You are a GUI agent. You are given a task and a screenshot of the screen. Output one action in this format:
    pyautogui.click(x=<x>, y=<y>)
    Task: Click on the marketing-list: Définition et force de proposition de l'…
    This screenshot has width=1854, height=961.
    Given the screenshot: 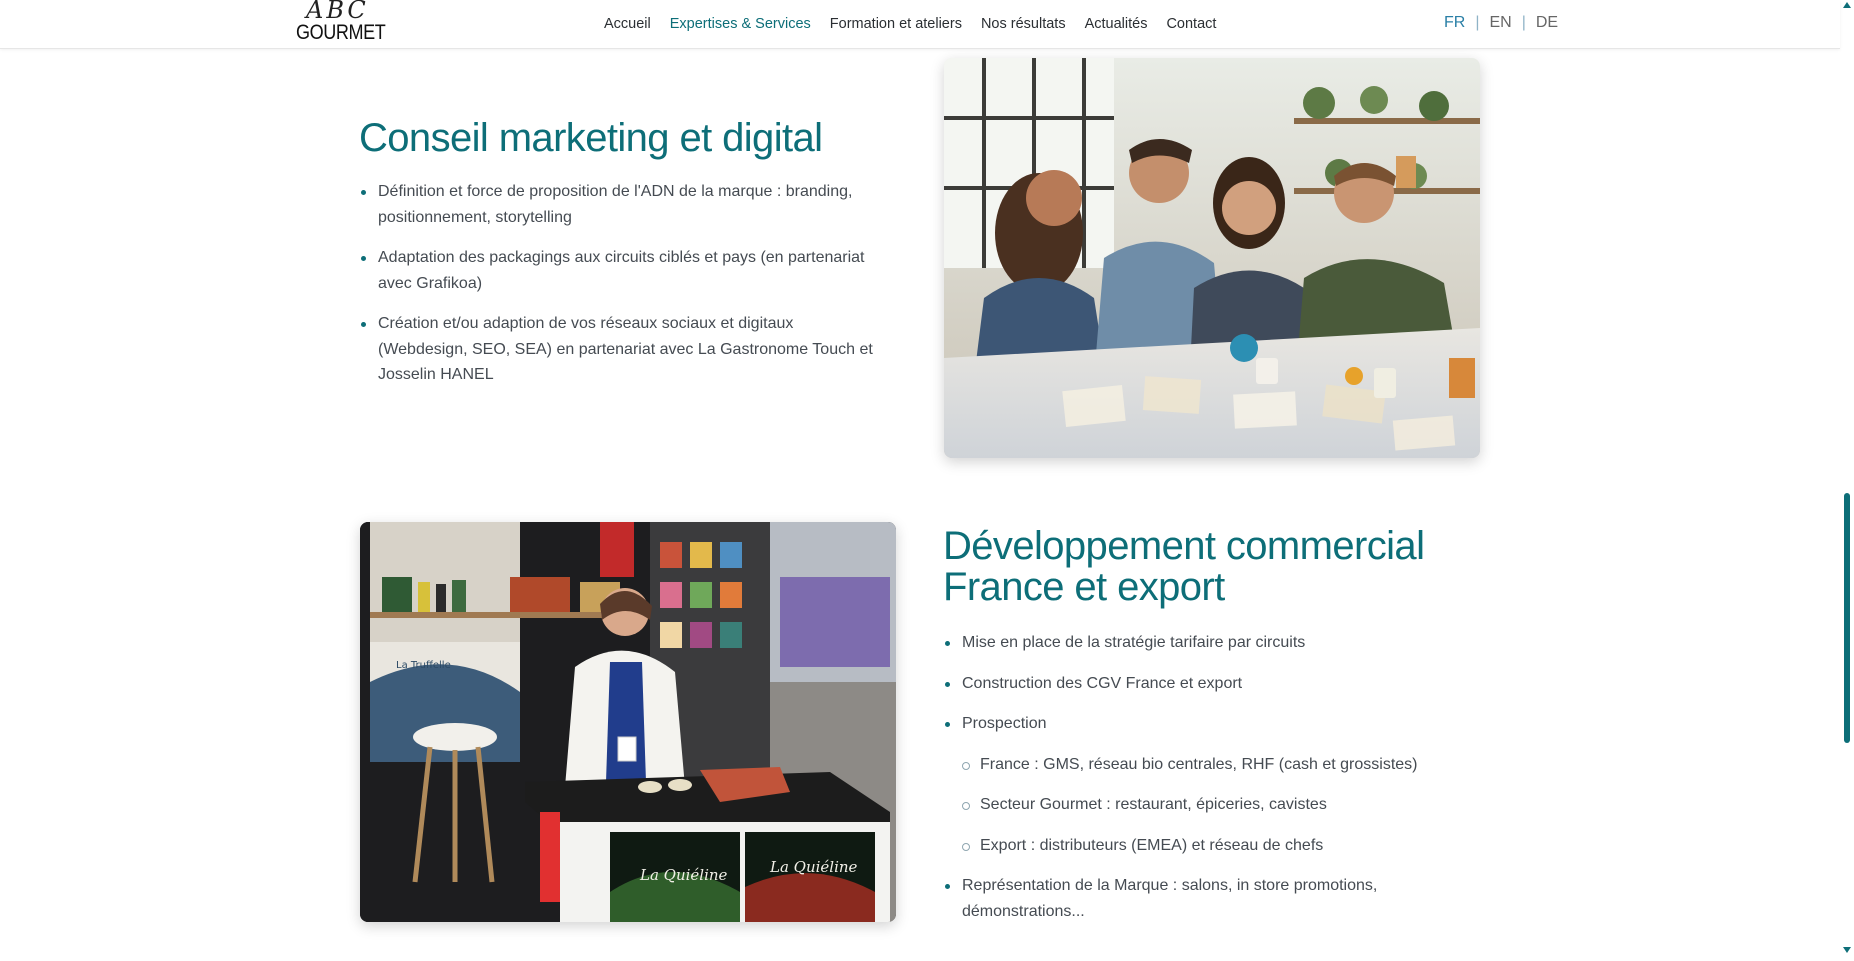 What is the action you would take?
    pyautogui.click(x=619, y=283)
    